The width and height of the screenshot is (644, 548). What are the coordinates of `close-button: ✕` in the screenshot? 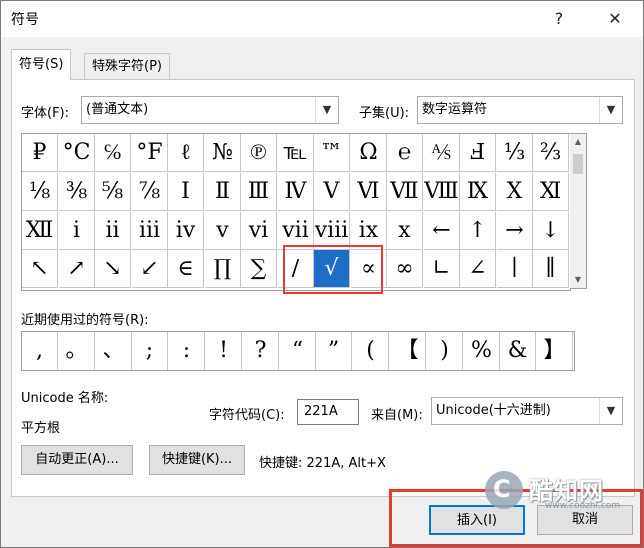 It's located at (615, 19).